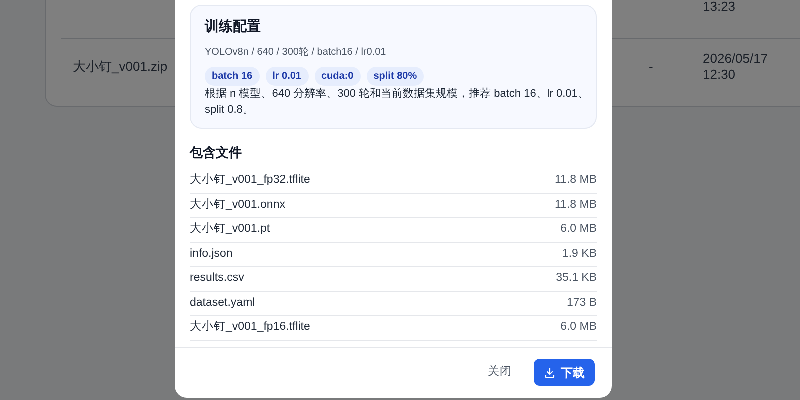 This screenshot has width=800, height=400. What do you see at coordinates (719, 7) in the screenshot?
I see `time-cell: 13:23` at bounding box center [719, 7].